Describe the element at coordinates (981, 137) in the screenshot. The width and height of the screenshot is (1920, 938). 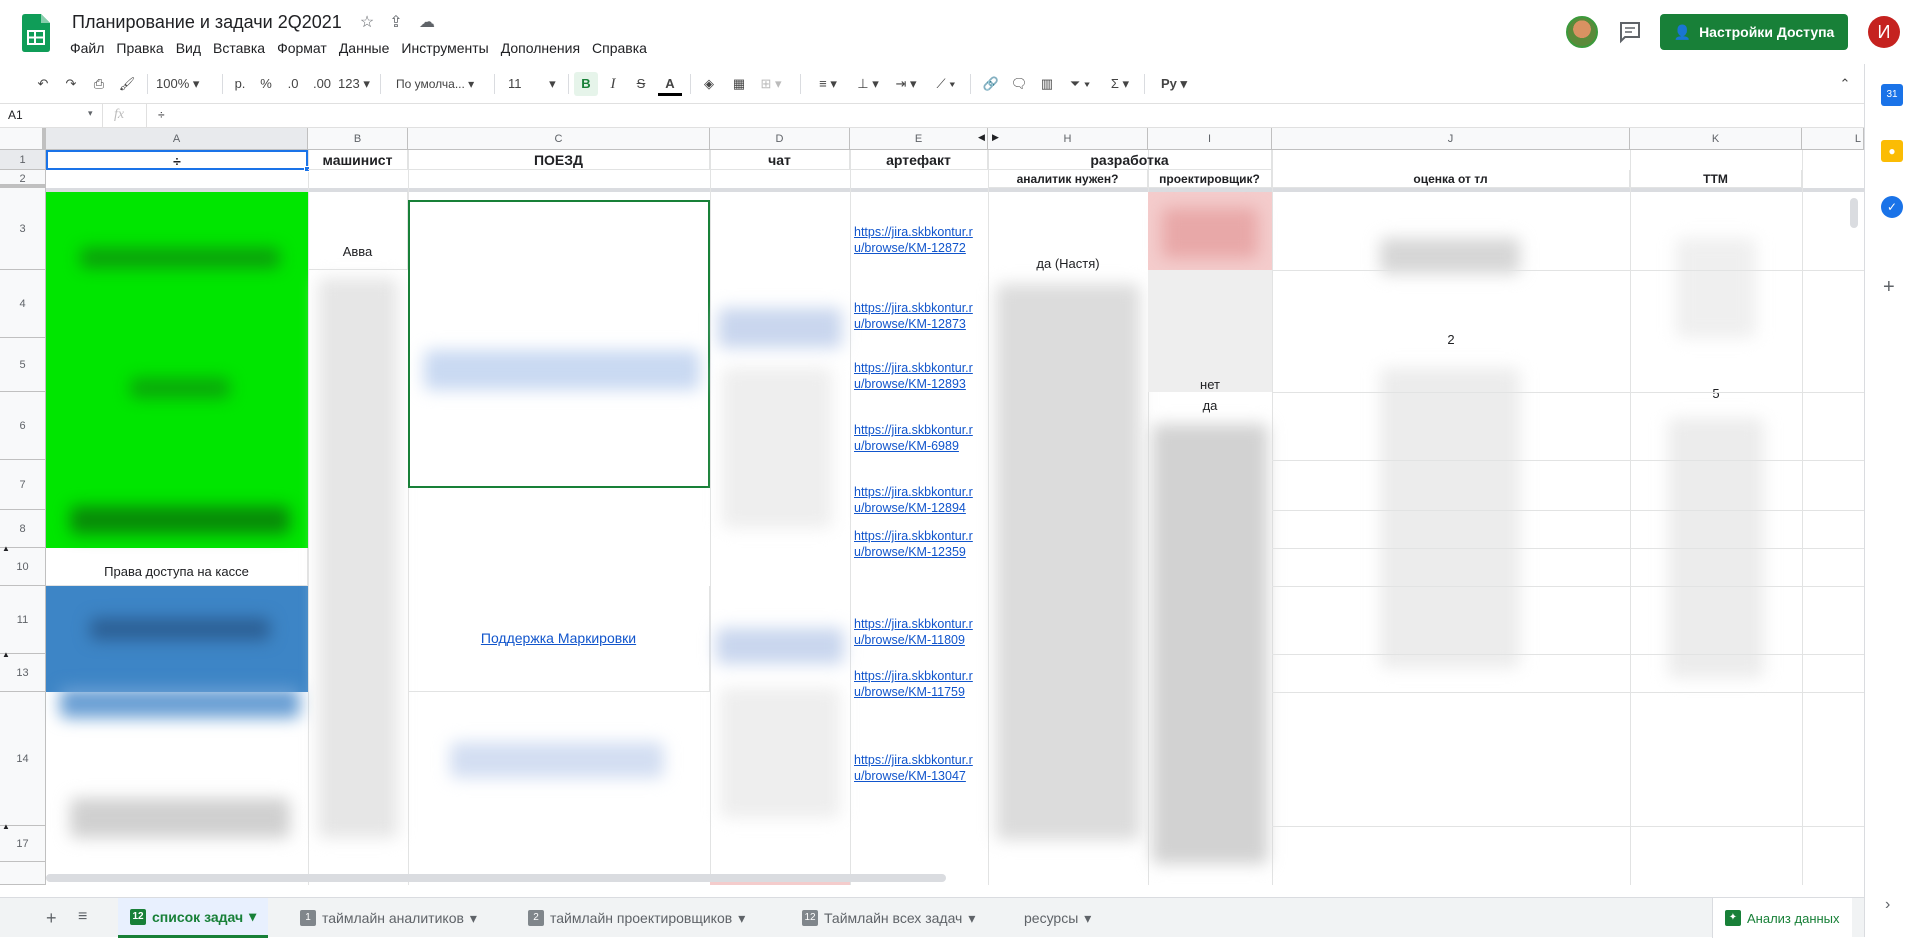
I see `hidden-columns-left-arrow: ◀` at that location.